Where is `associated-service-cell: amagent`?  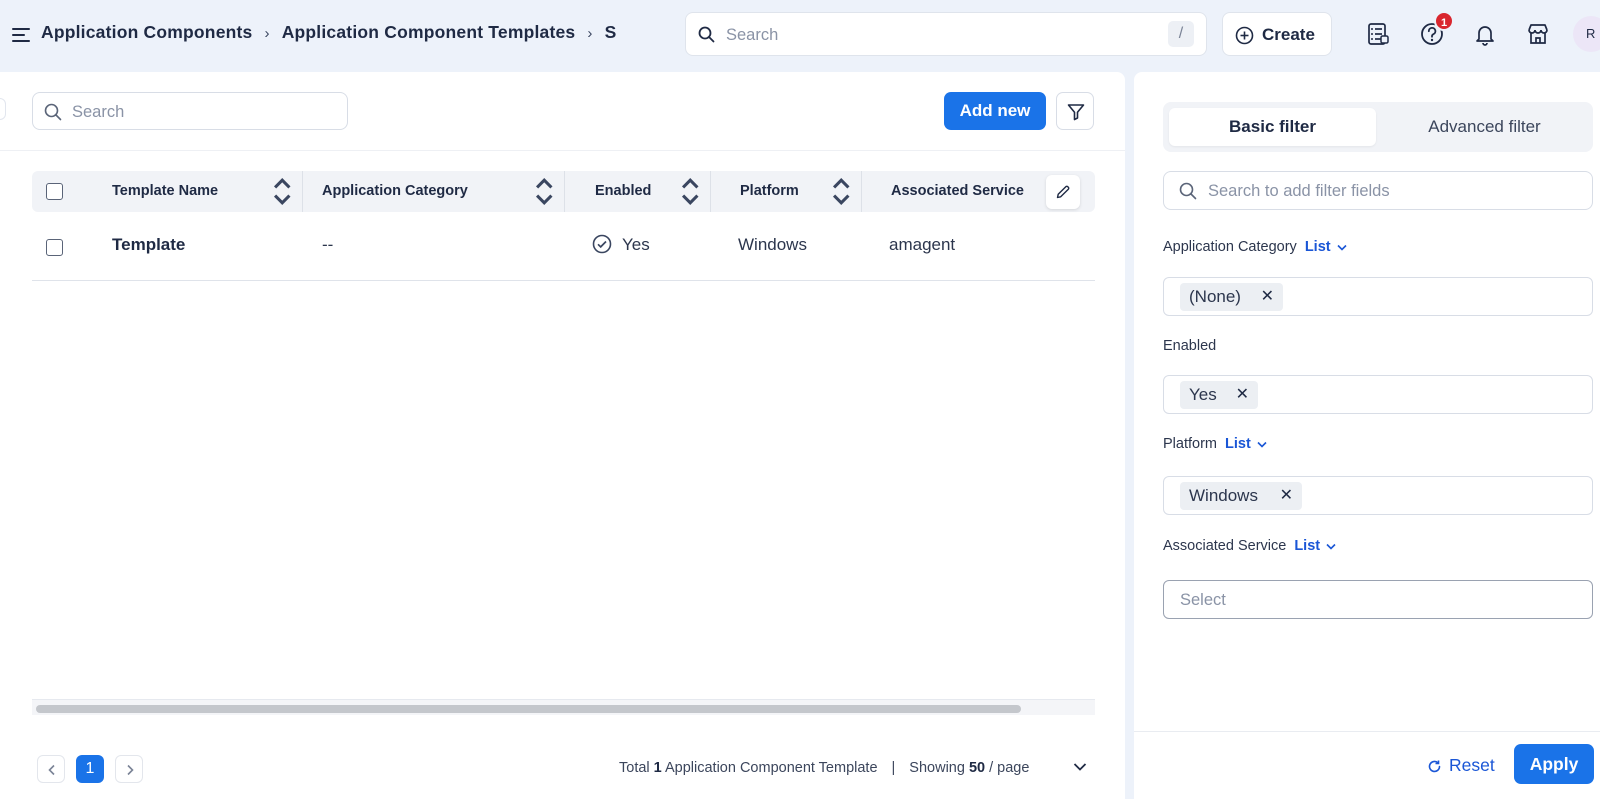
associated-service-cell: amagent is located at coordinates (922, 244).